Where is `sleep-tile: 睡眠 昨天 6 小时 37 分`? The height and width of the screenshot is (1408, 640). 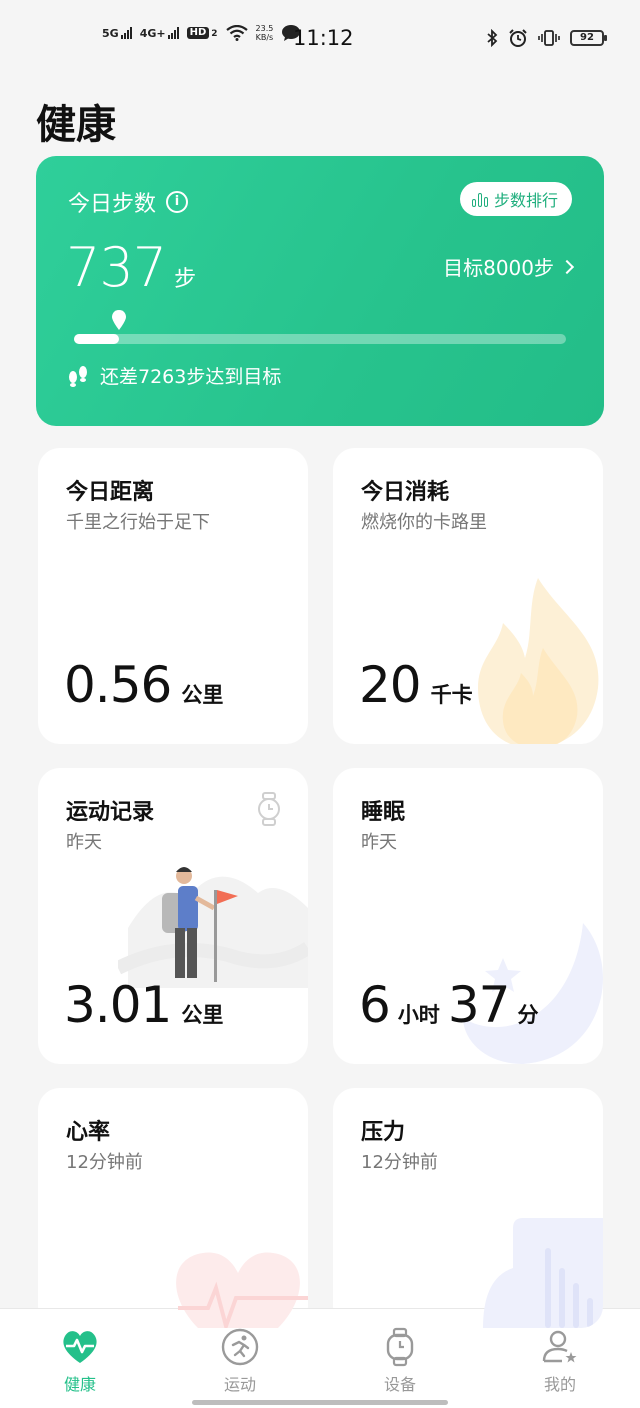
sleep-tile: 睡眠 昨天 6 小时 37 分 is located at coordinates (468, 916).